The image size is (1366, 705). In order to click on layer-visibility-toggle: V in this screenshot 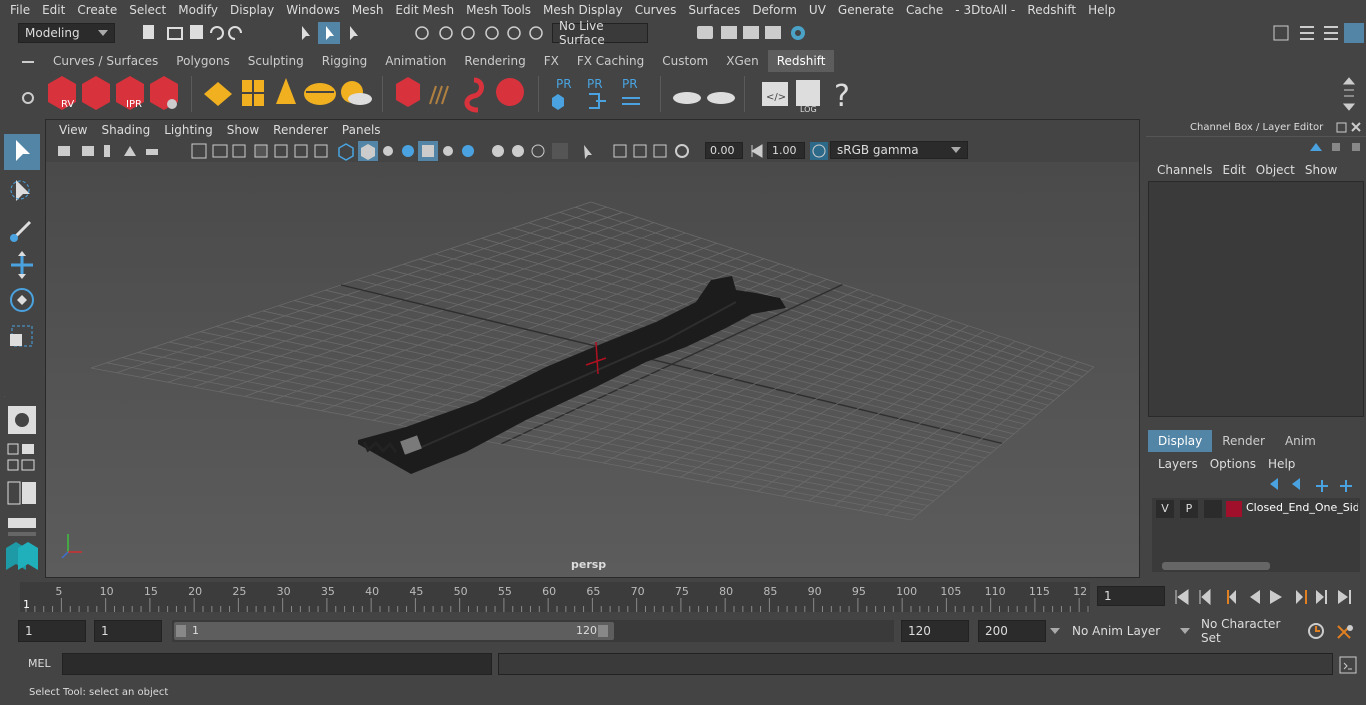, I will do `click(1165, 509)`.